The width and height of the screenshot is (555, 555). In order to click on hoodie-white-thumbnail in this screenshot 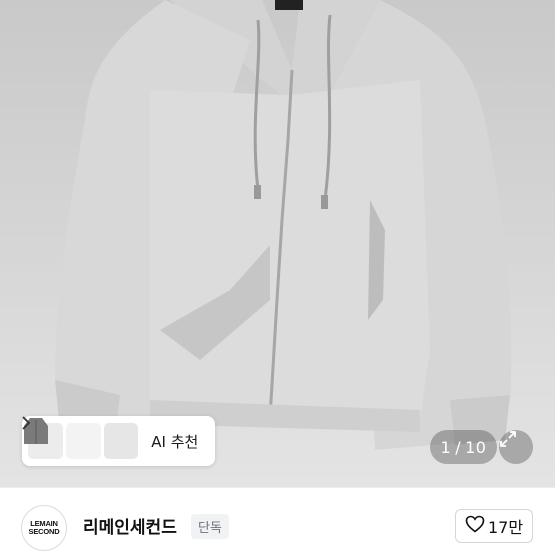, I will do `click(62, 438)`.